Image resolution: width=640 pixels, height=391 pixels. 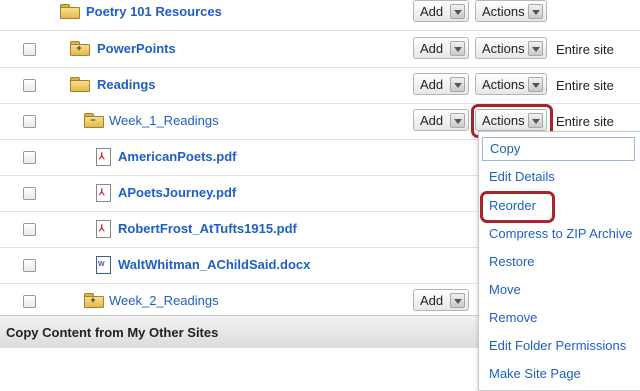 I want to click on copy-content-label: Copy Content from My Other Sites, so click(x=112, y=332).